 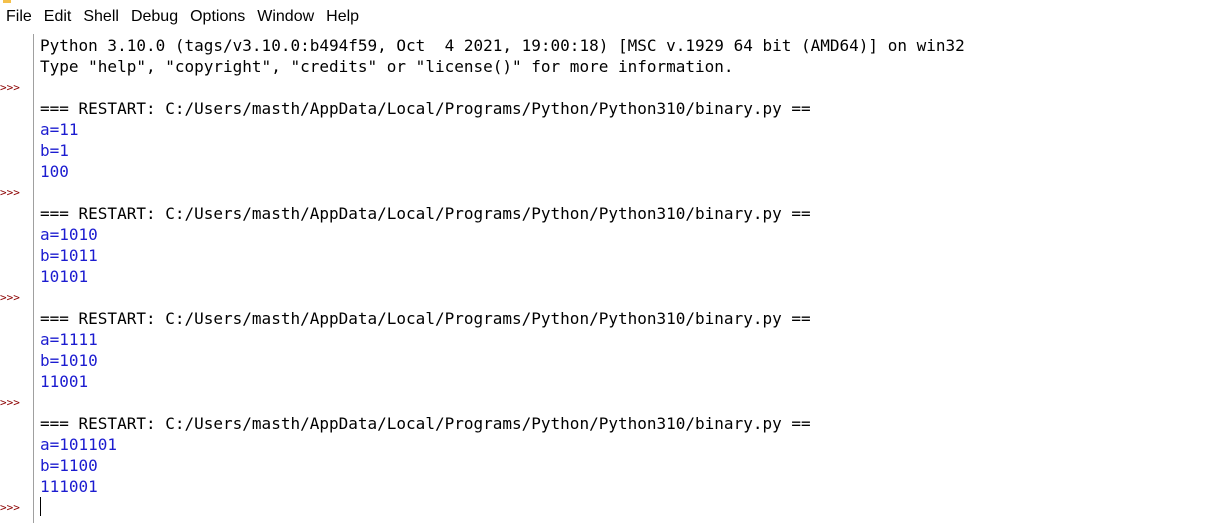 What do you see at coordinates (69, 360) in the screenshot?
I see `input-b: b=1010` at bounding box center [69, 360].